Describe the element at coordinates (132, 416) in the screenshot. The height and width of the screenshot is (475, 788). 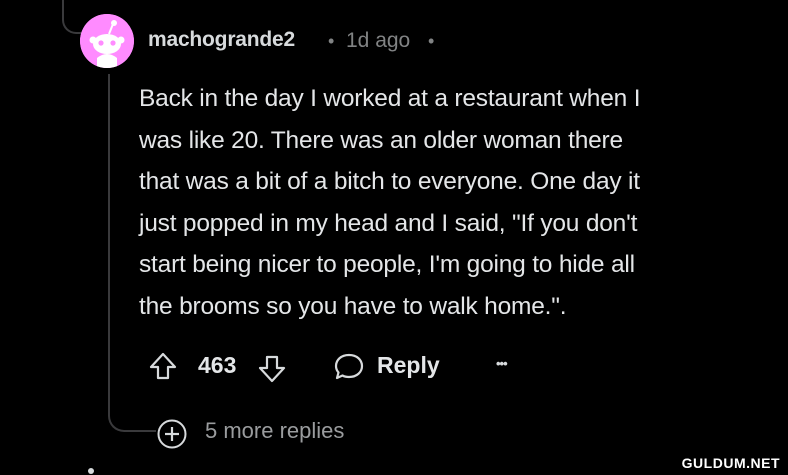
I see `thread-connector-bottom` at that location.